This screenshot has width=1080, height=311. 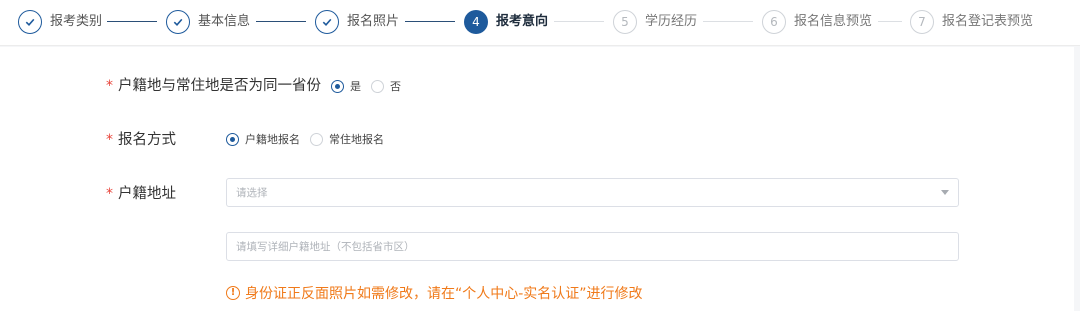 I want to click on method-residence-radio: 常住地报名, so click(x=347, y=139).